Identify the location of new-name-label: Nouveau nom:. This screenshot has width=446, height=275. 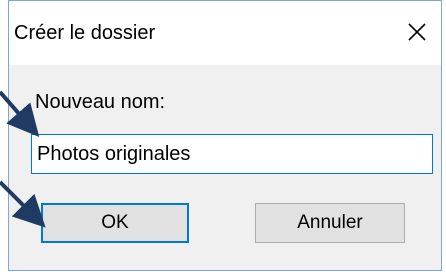
(100, 102).